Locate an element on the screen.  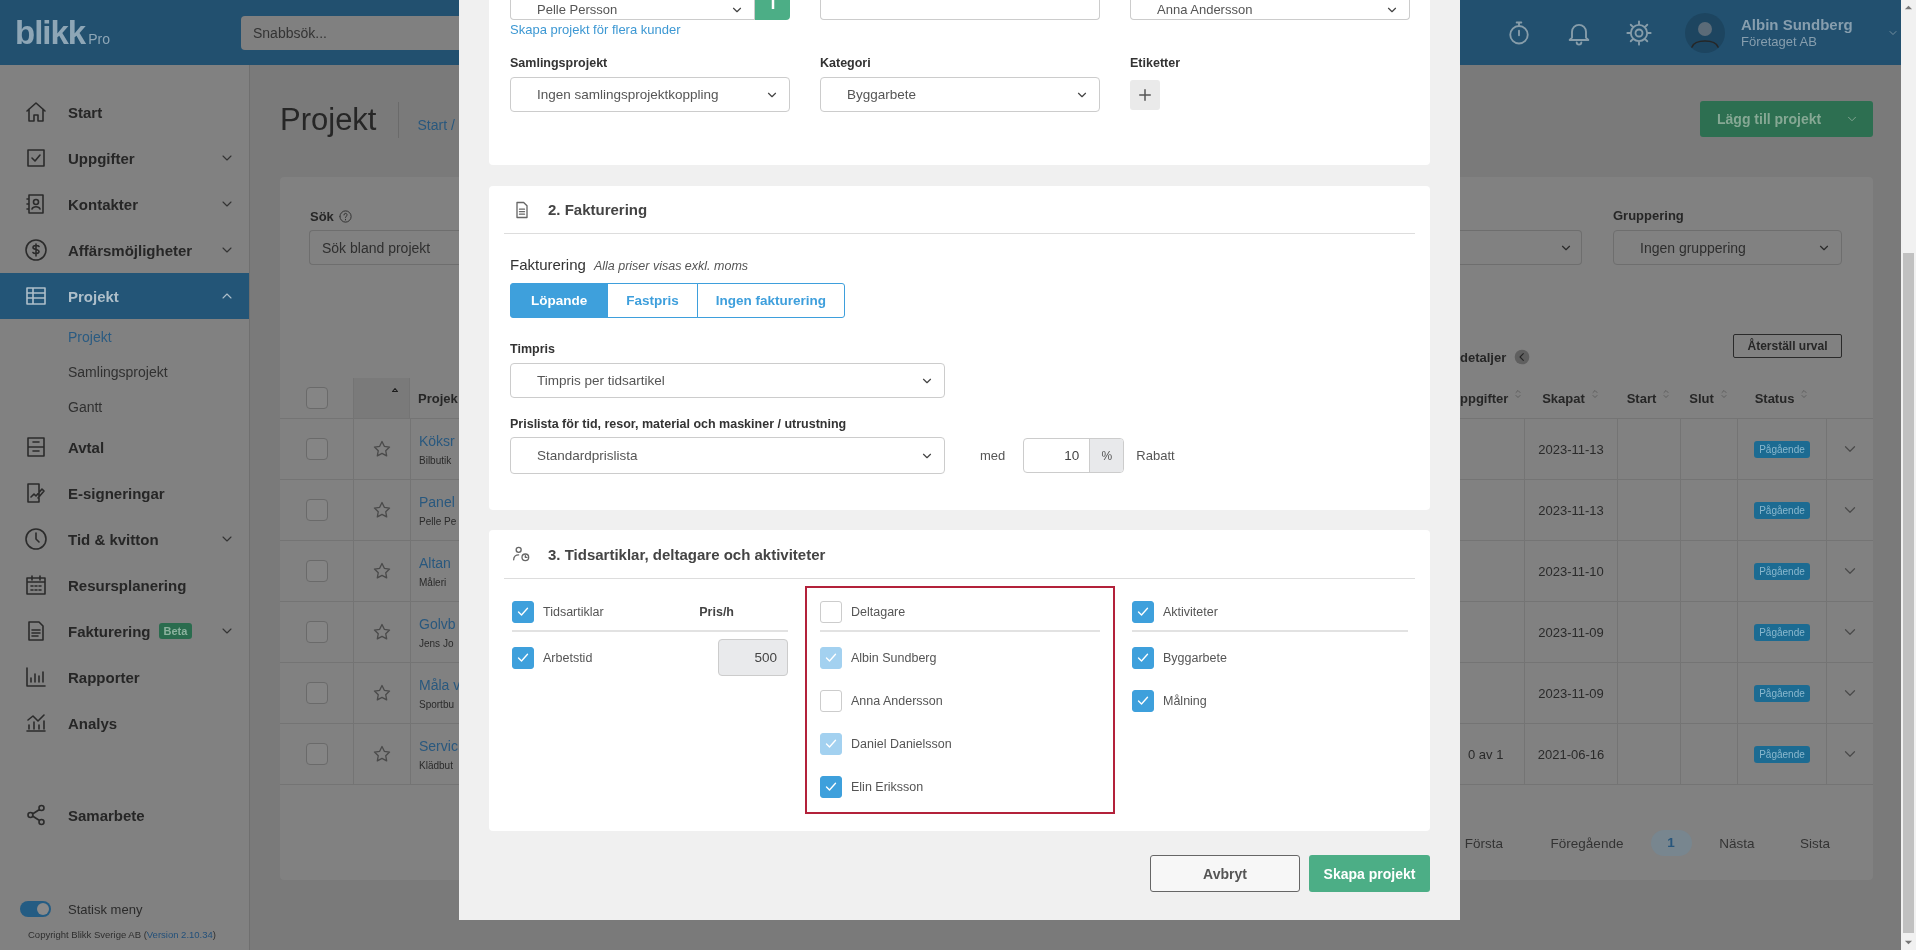
project-link: Köksr is located at coordinates (439, 440).